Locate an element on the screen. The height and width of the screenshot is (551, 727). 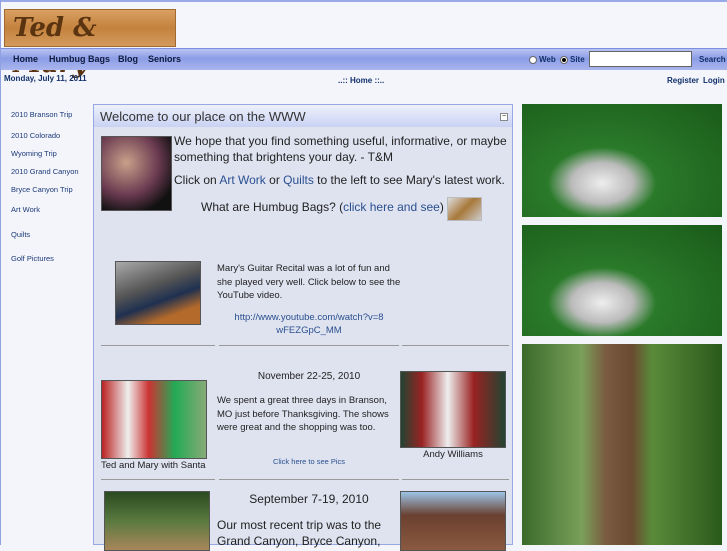
nav-home: Home is located at coordinates (25, 59).